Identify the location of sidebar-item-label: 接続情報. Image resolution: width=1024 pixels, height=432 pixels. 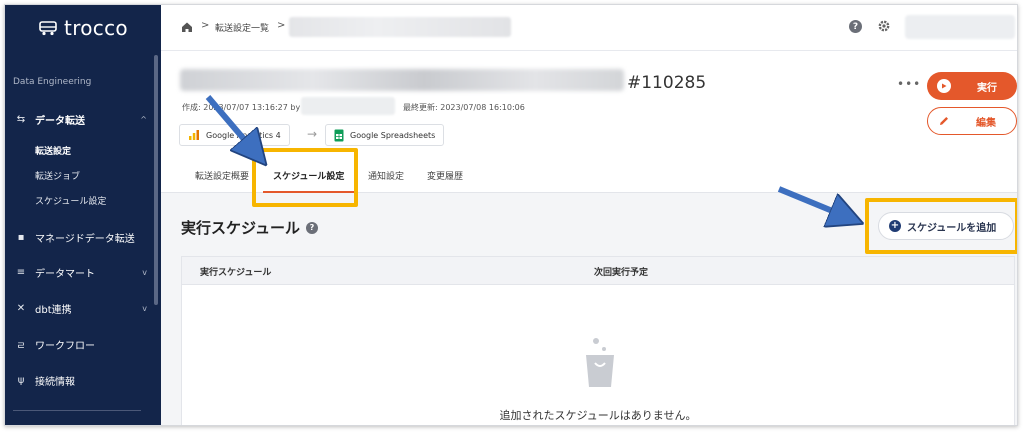
(55, 382).